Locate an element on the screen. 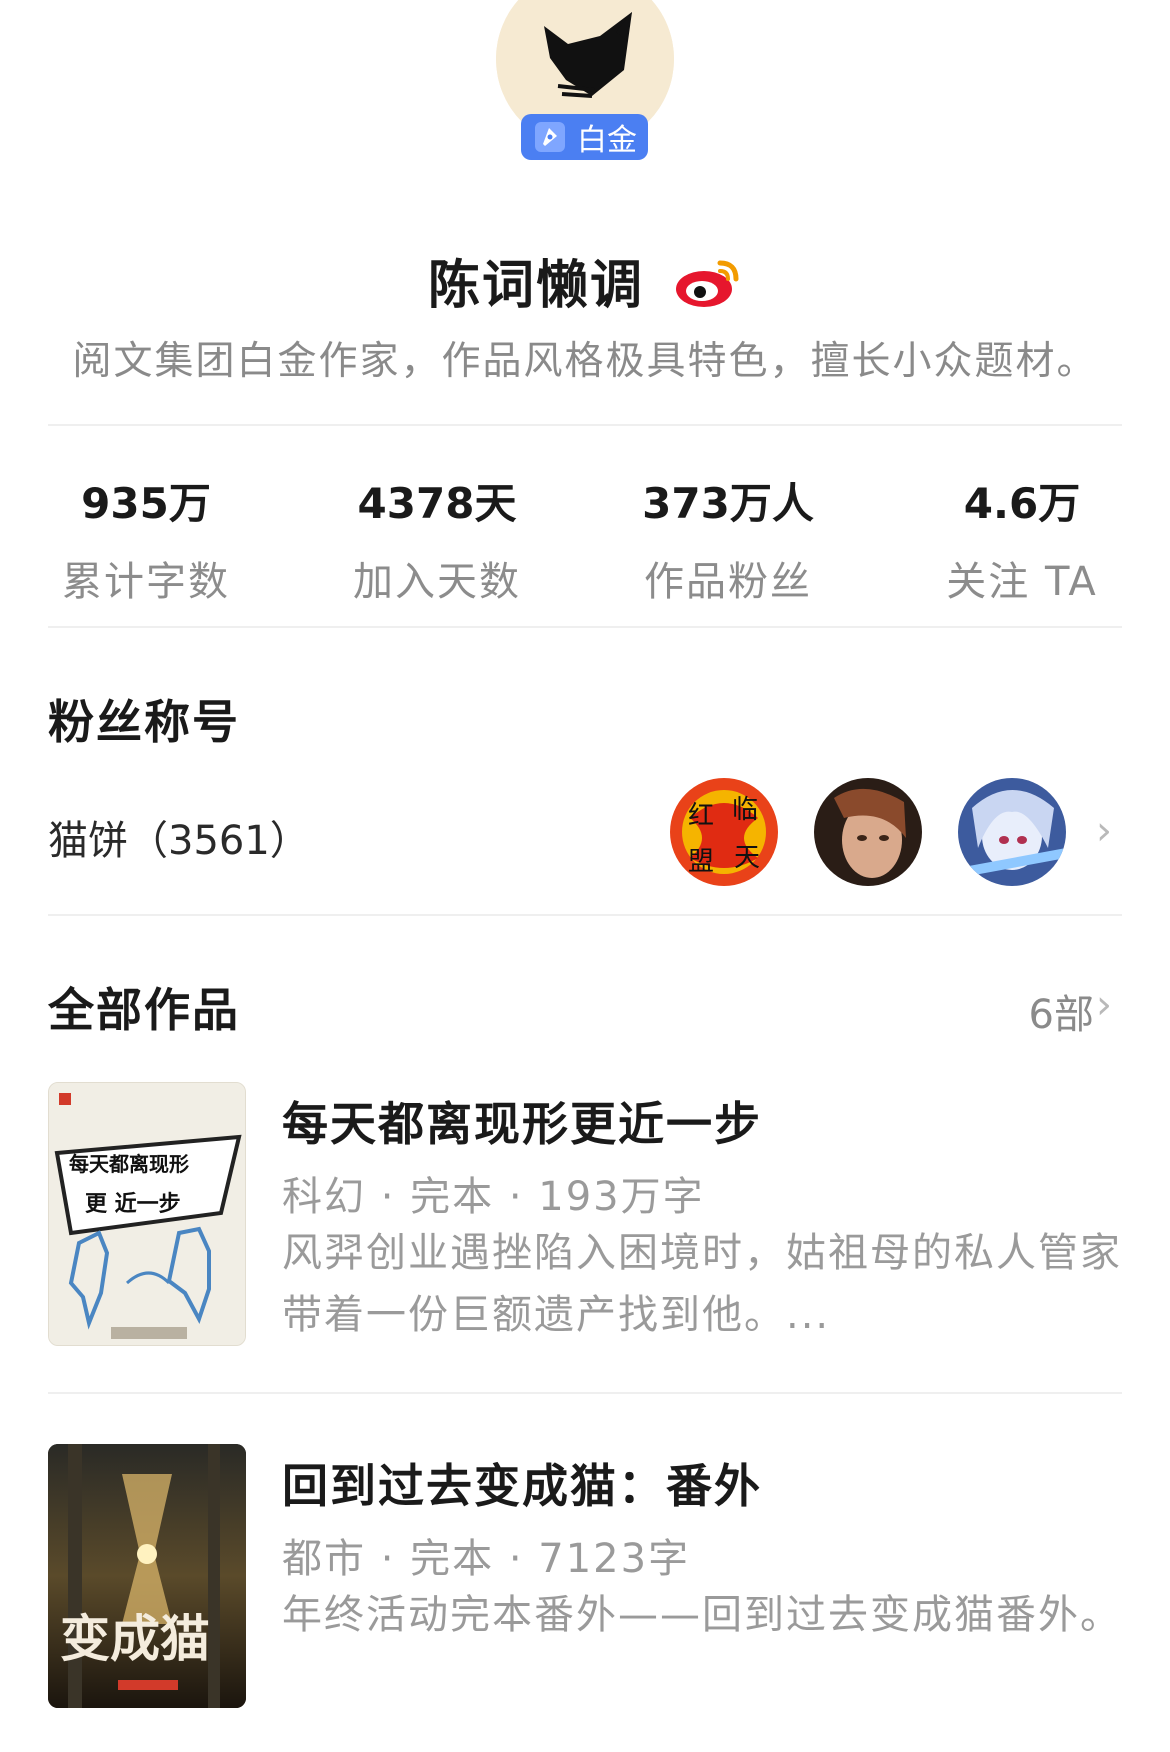  book-meta: 都市 · 完本 · 7123字 is located at coordinates (486, 1559).